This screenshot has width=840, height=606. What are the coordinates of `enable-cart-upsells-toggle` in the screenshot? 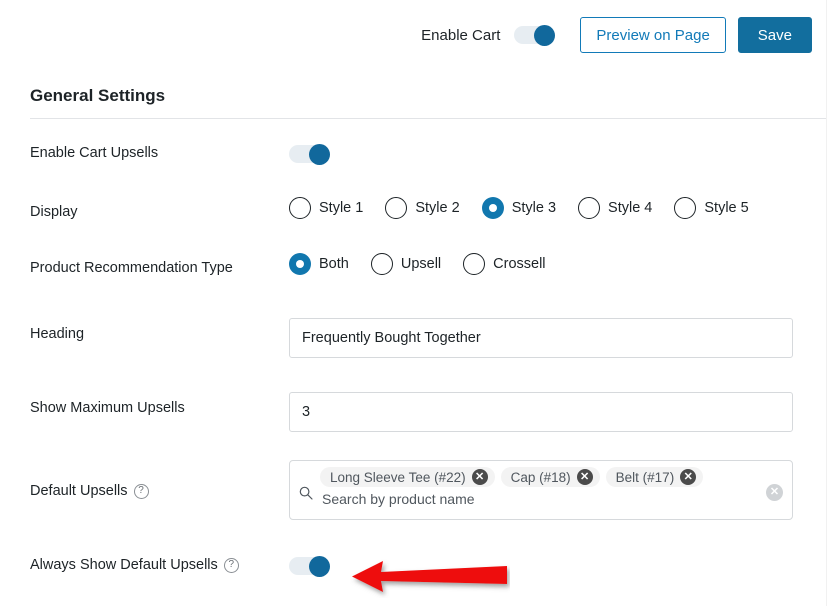 It's located at (310, 154).